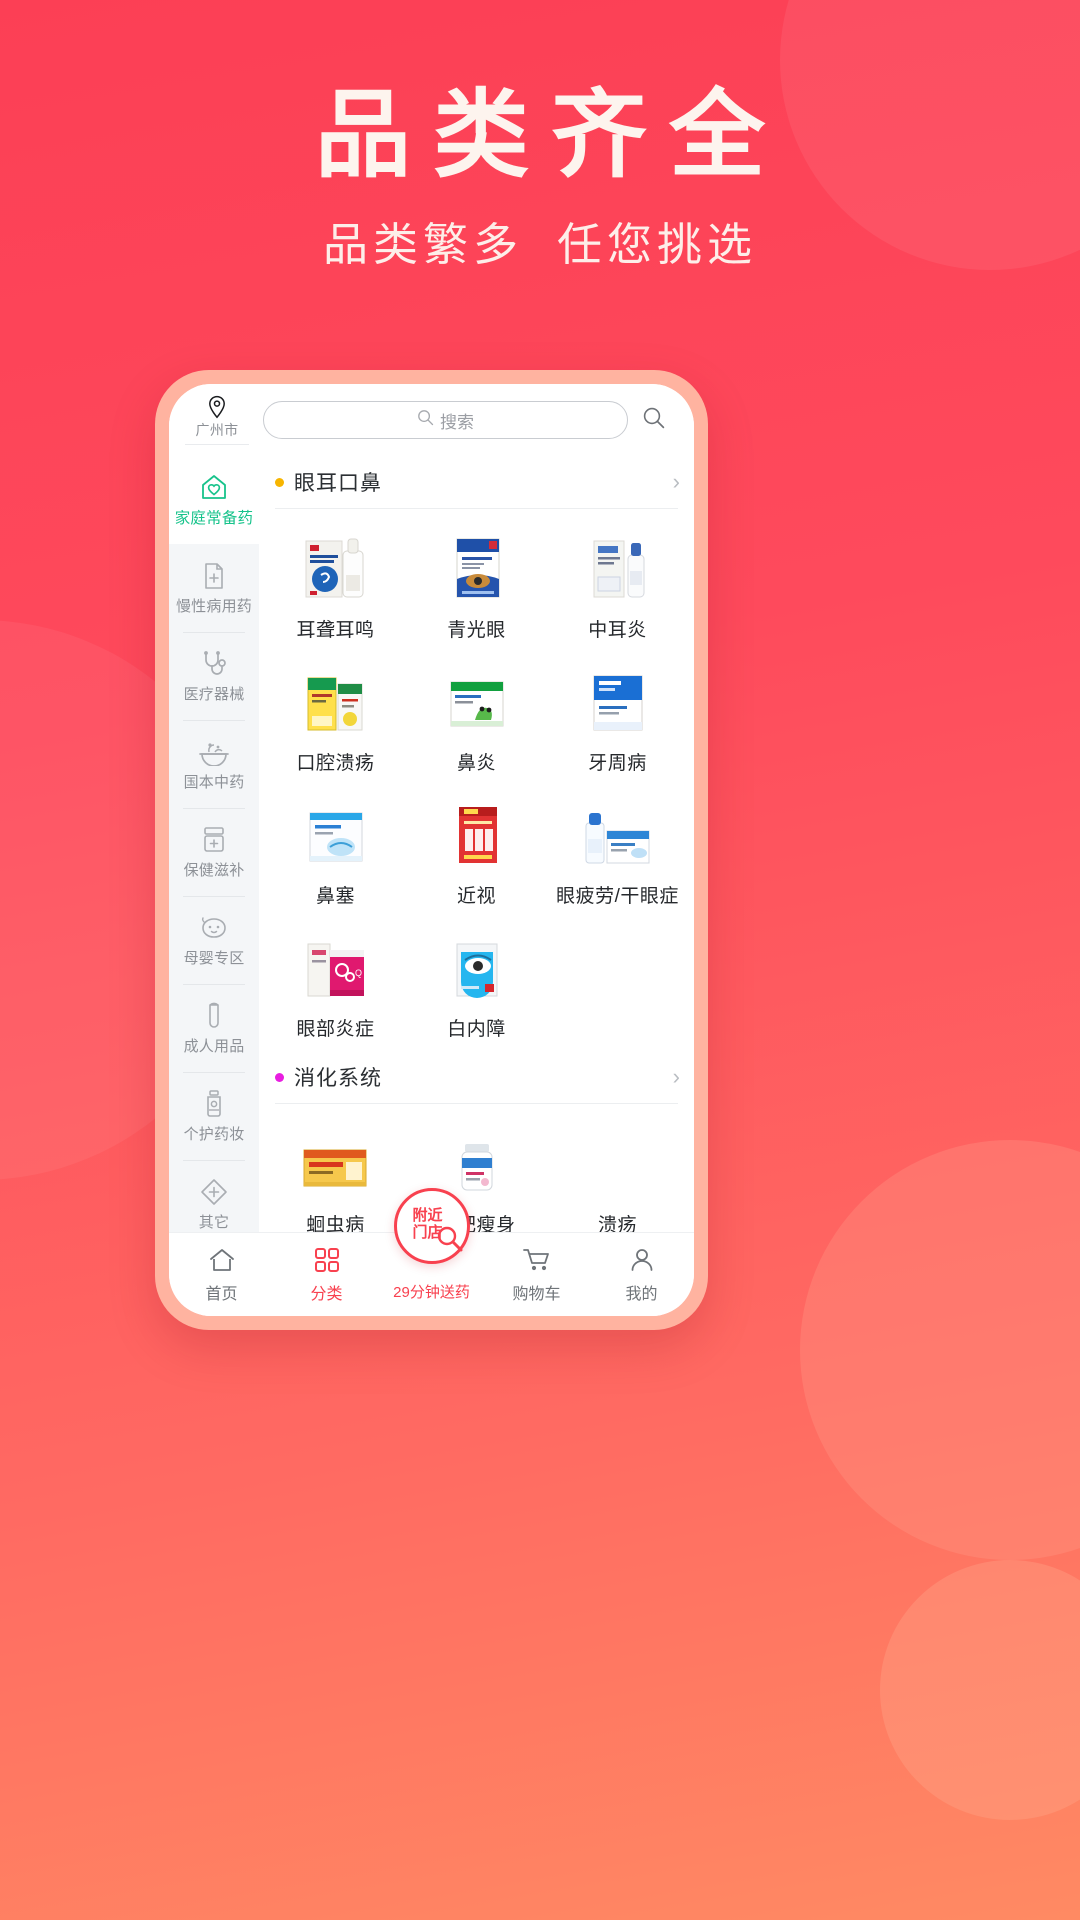 The height and width of the screenshot is (1920, 1080). What do you see at coordinates (476, 896) in the screenshot?
I see `grid-item-label: 近视` at bounding box center [476, 896].